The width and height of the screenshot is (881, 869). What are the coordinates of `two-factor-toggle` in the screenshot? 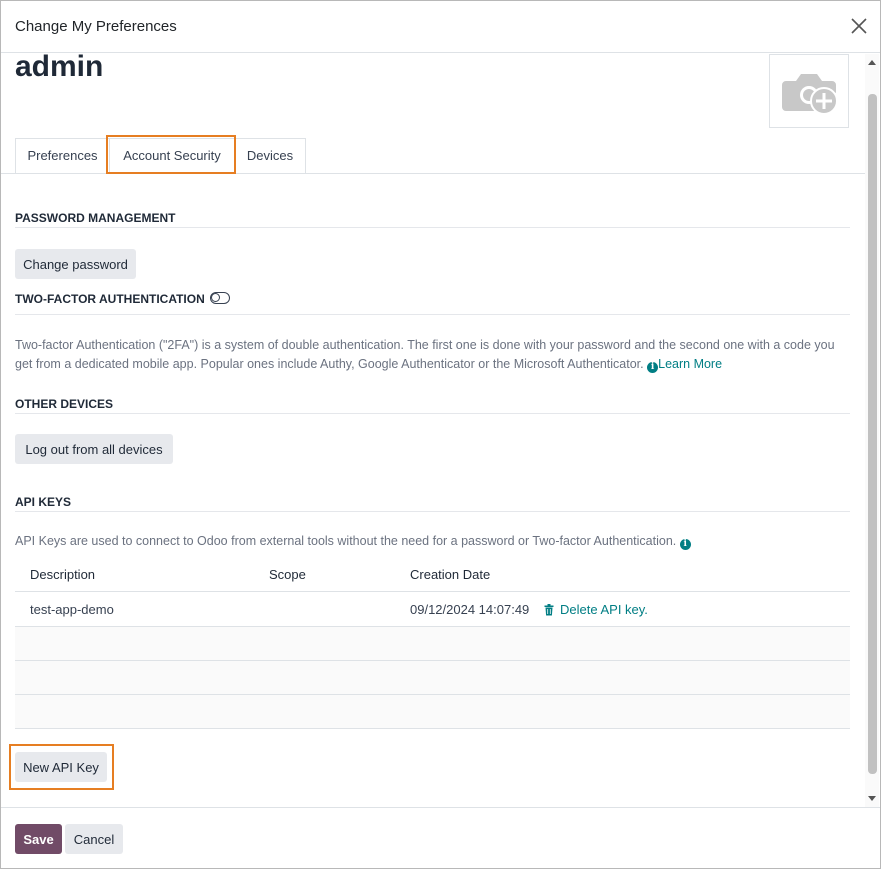 It's located at (220, 298).